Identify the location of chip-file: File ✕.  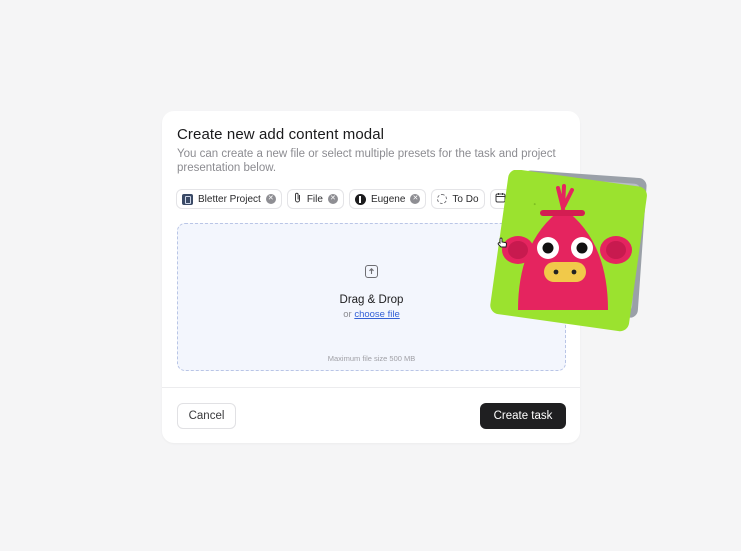
(315, 199).